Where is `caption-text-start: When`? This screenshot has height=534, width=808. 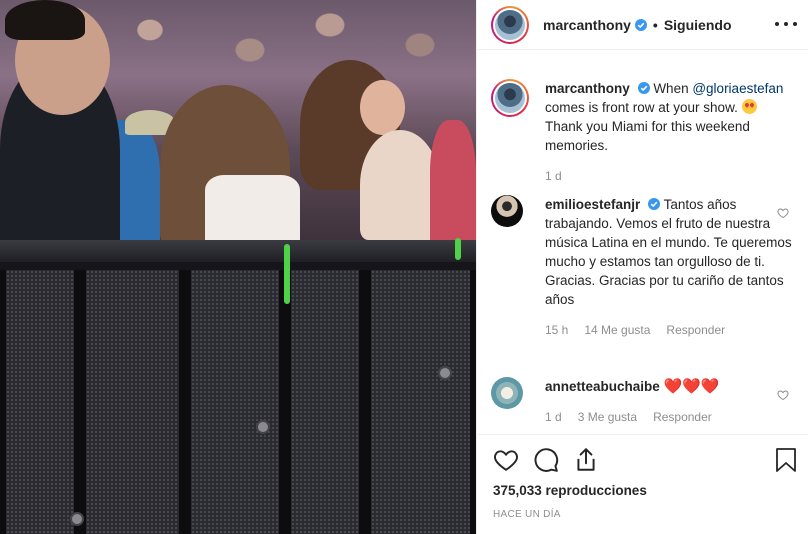
caption-text-start: When is located at coordinates (673, 88).